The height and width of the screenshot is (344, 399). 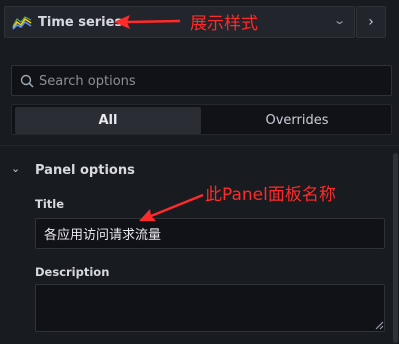 I want to click on annotation-arrow-viz, so click(x=147, y=22).